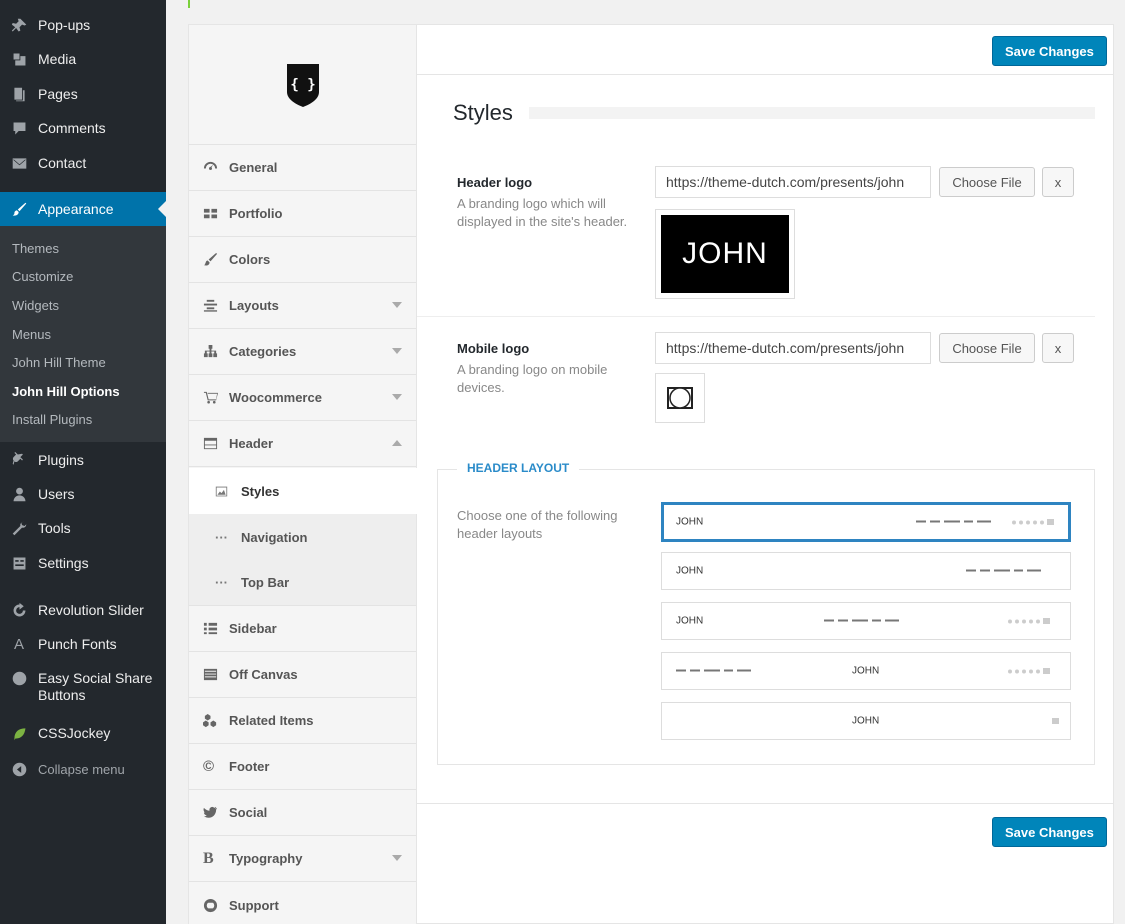  I want to click on plug-icon, so click(19, 460).